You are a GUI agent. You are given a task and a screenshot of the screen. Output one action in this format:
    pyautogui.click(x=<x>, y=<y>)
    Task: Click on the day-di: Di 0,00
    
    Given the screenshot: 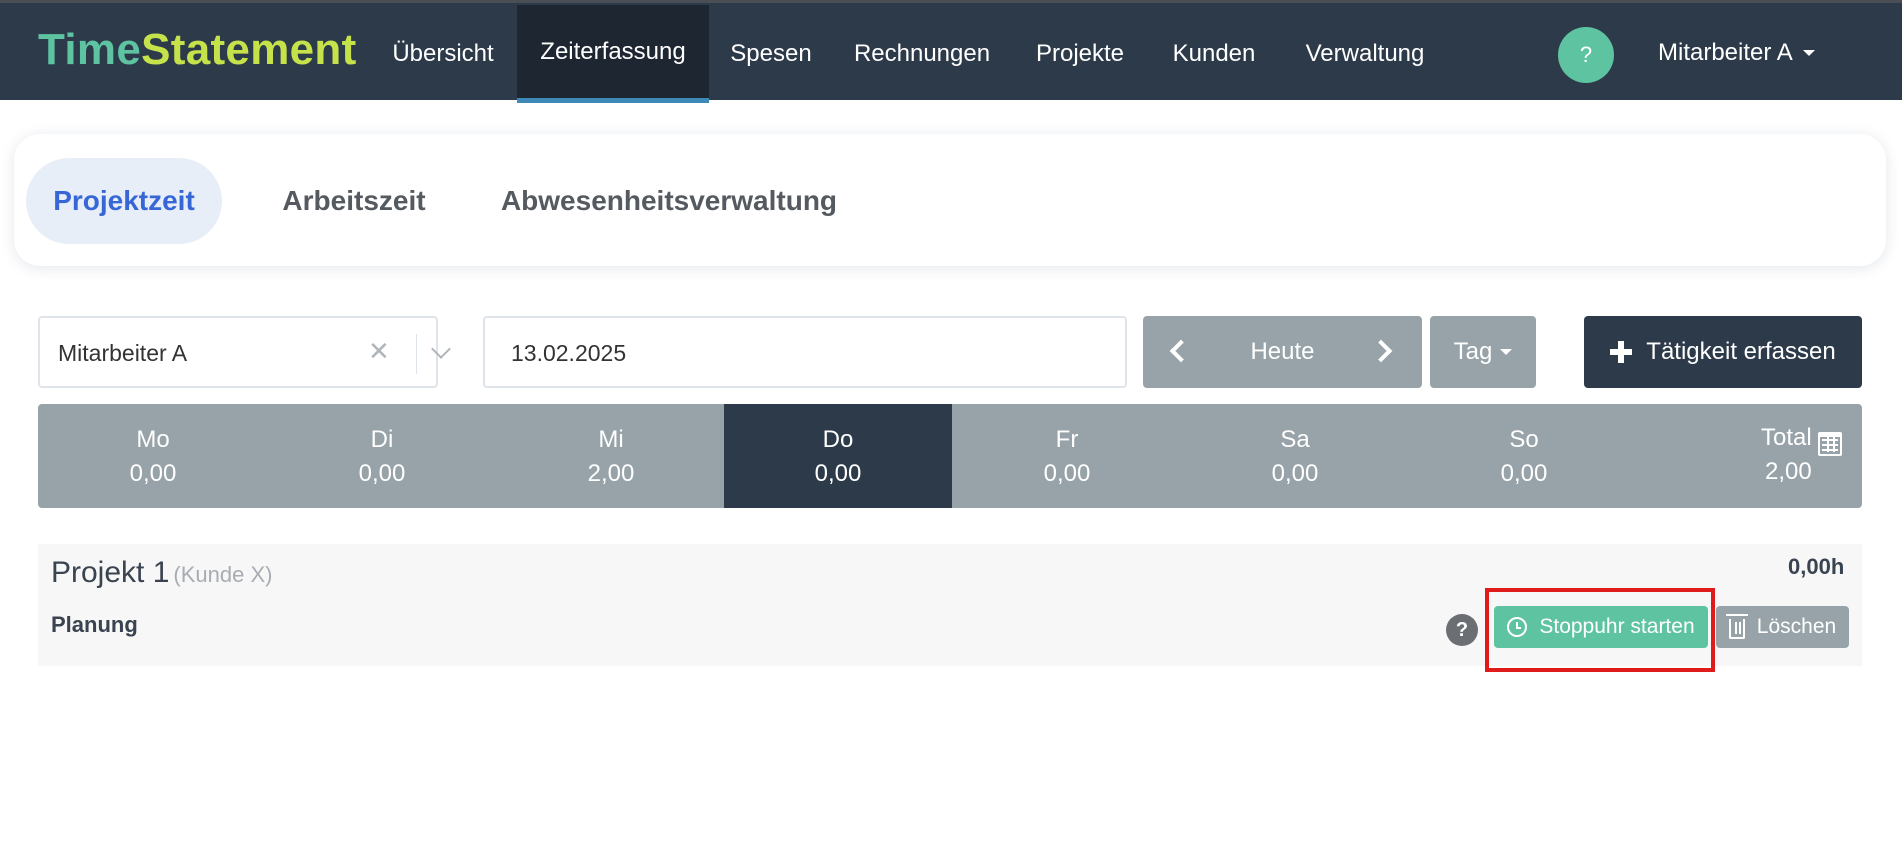 What is the action you would take?
    pyautogui.click(x=382, y=456)
    